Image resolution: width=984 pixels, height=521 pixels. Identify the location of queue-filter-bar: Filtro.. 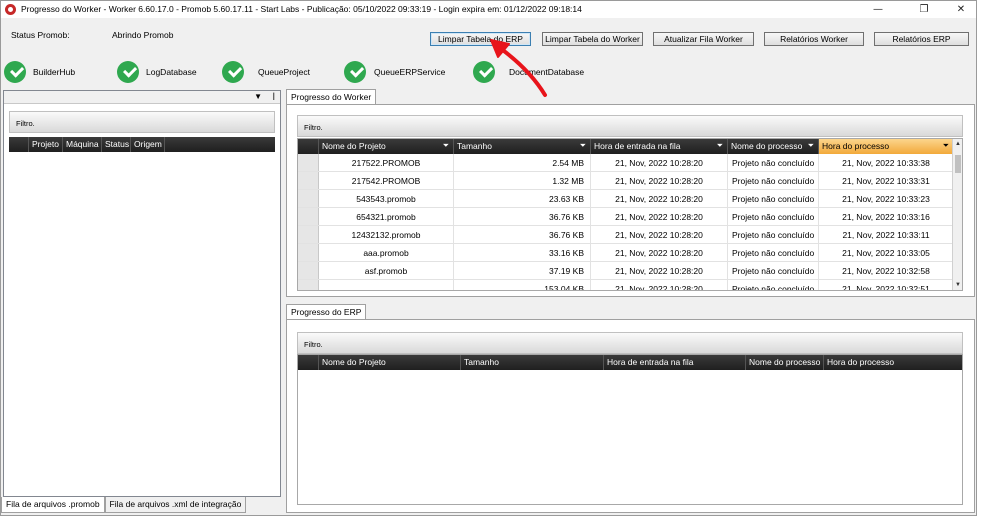
(142, 122).